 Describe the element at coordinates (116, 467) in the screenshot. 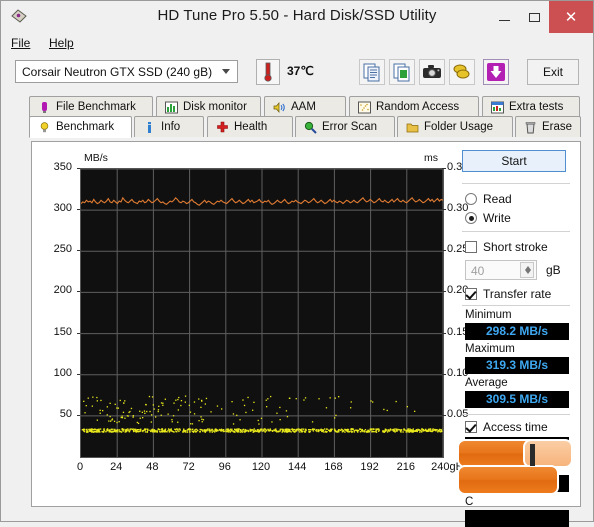

I see `x-tick-label: 24` at that location.